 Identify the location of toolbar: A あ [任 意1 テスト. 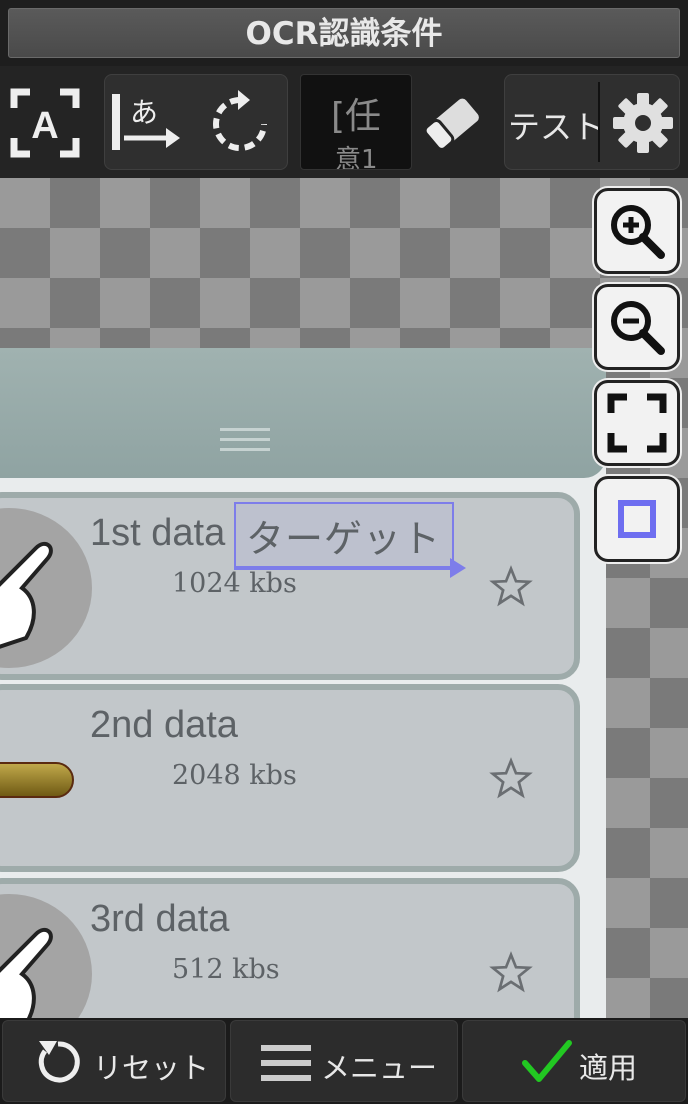
(344, 122).